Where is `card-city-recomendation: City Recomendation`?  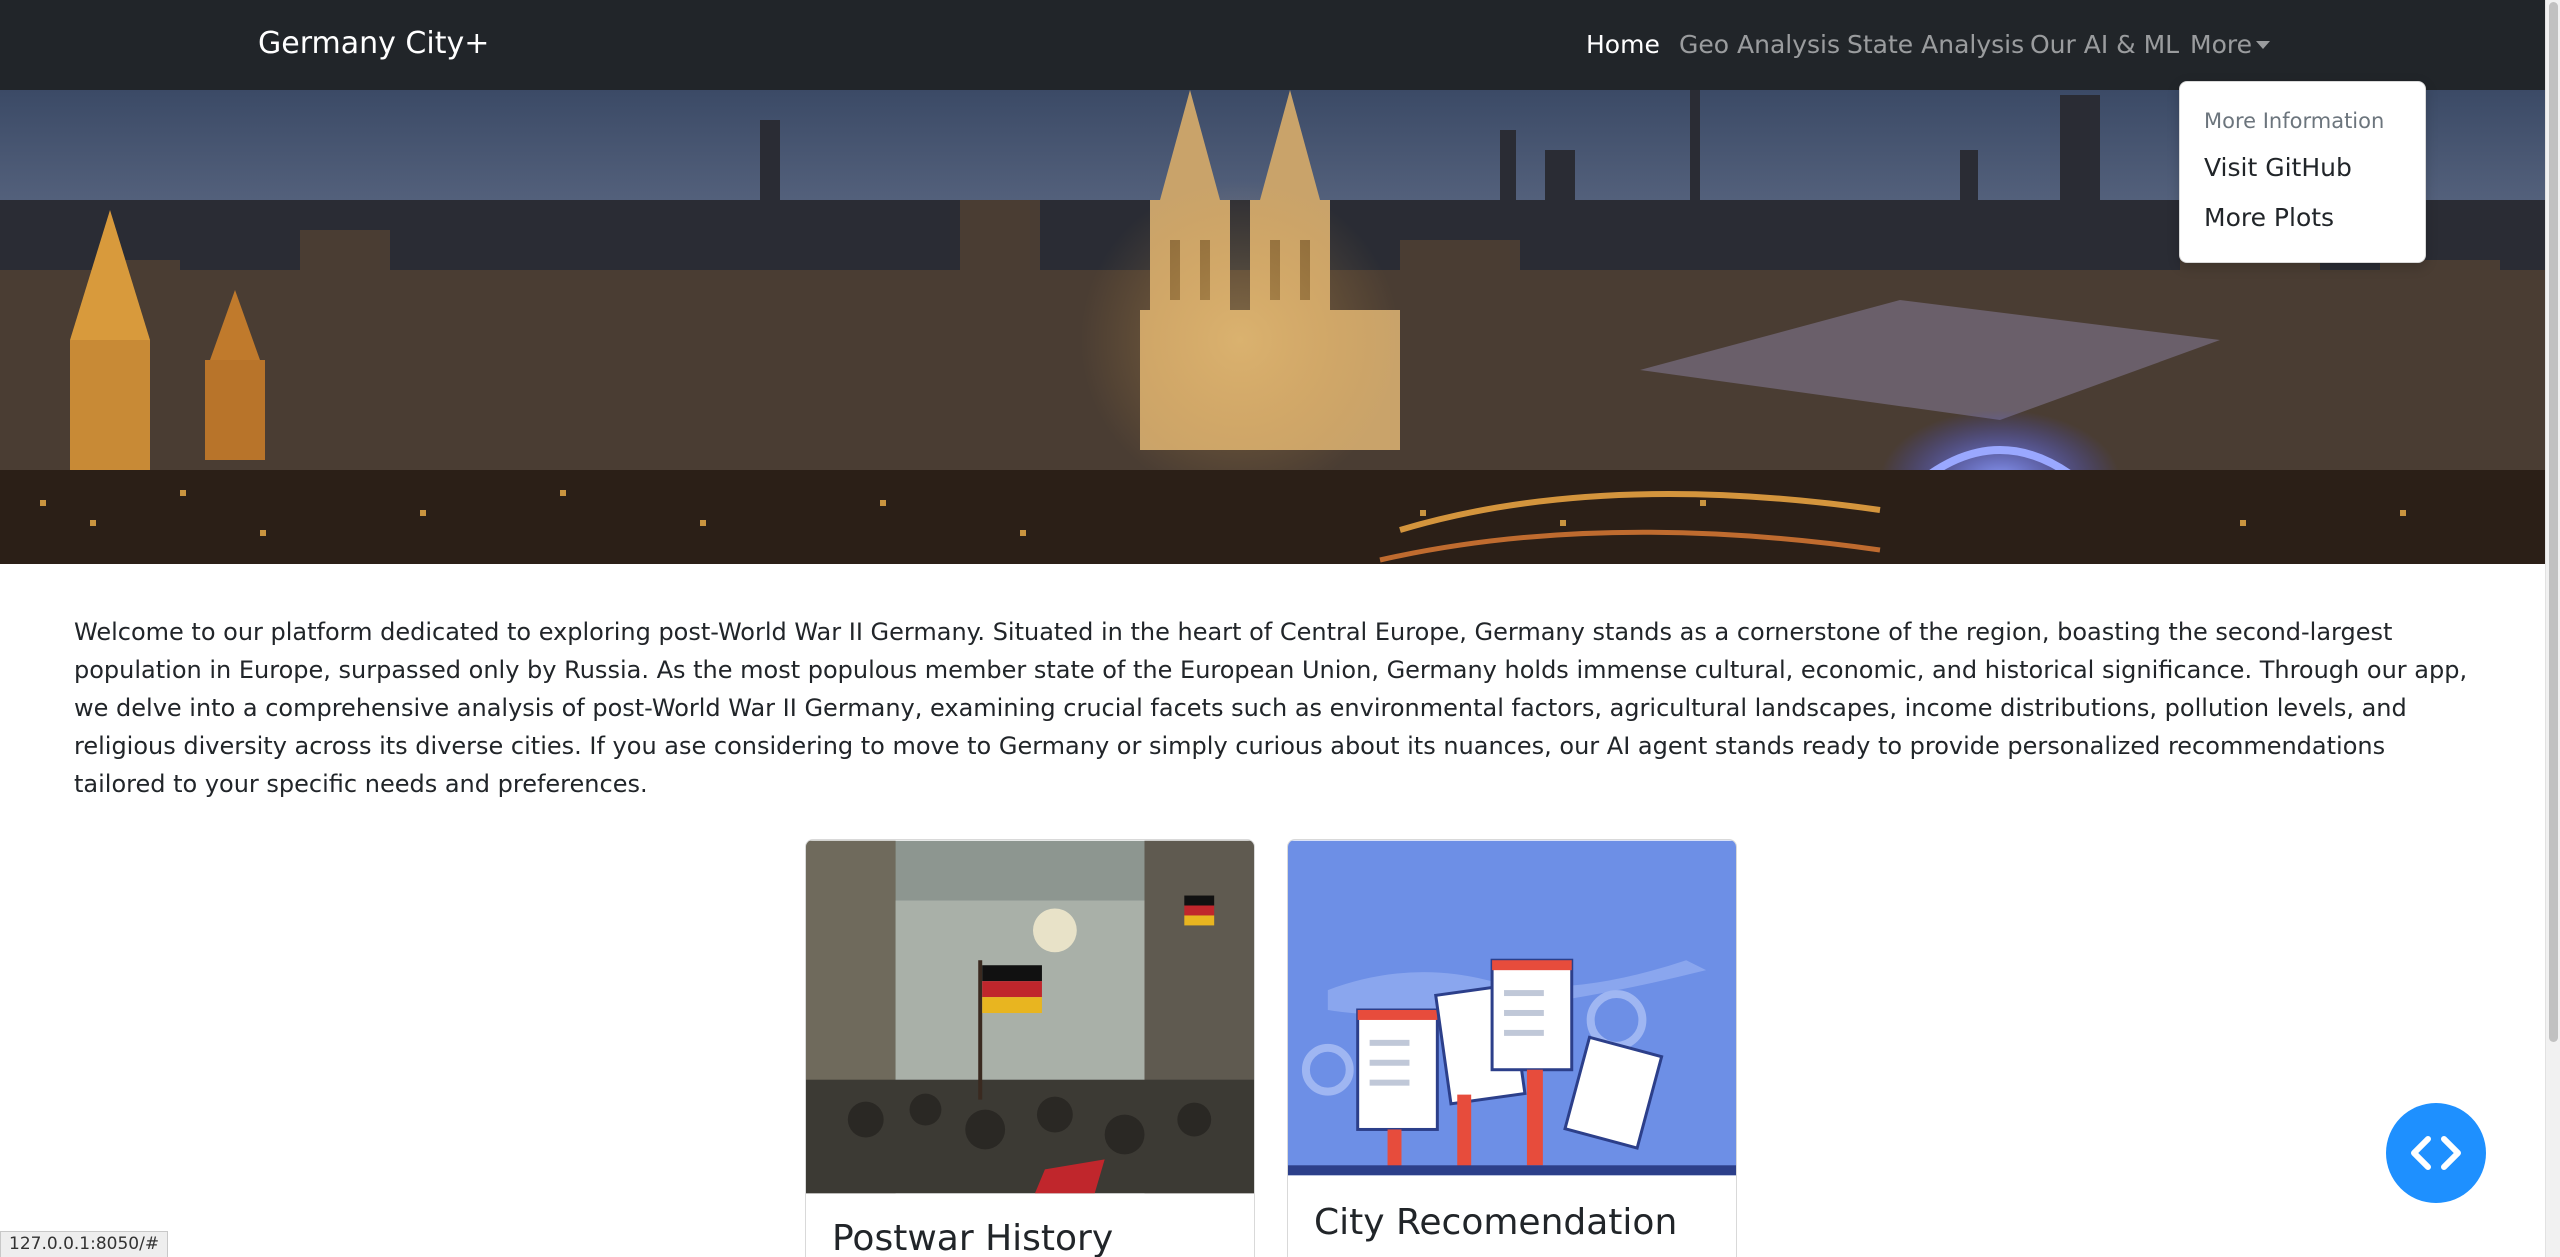 card-city-recomendation: City Recomendation is located at coordinates (1512, 1048).